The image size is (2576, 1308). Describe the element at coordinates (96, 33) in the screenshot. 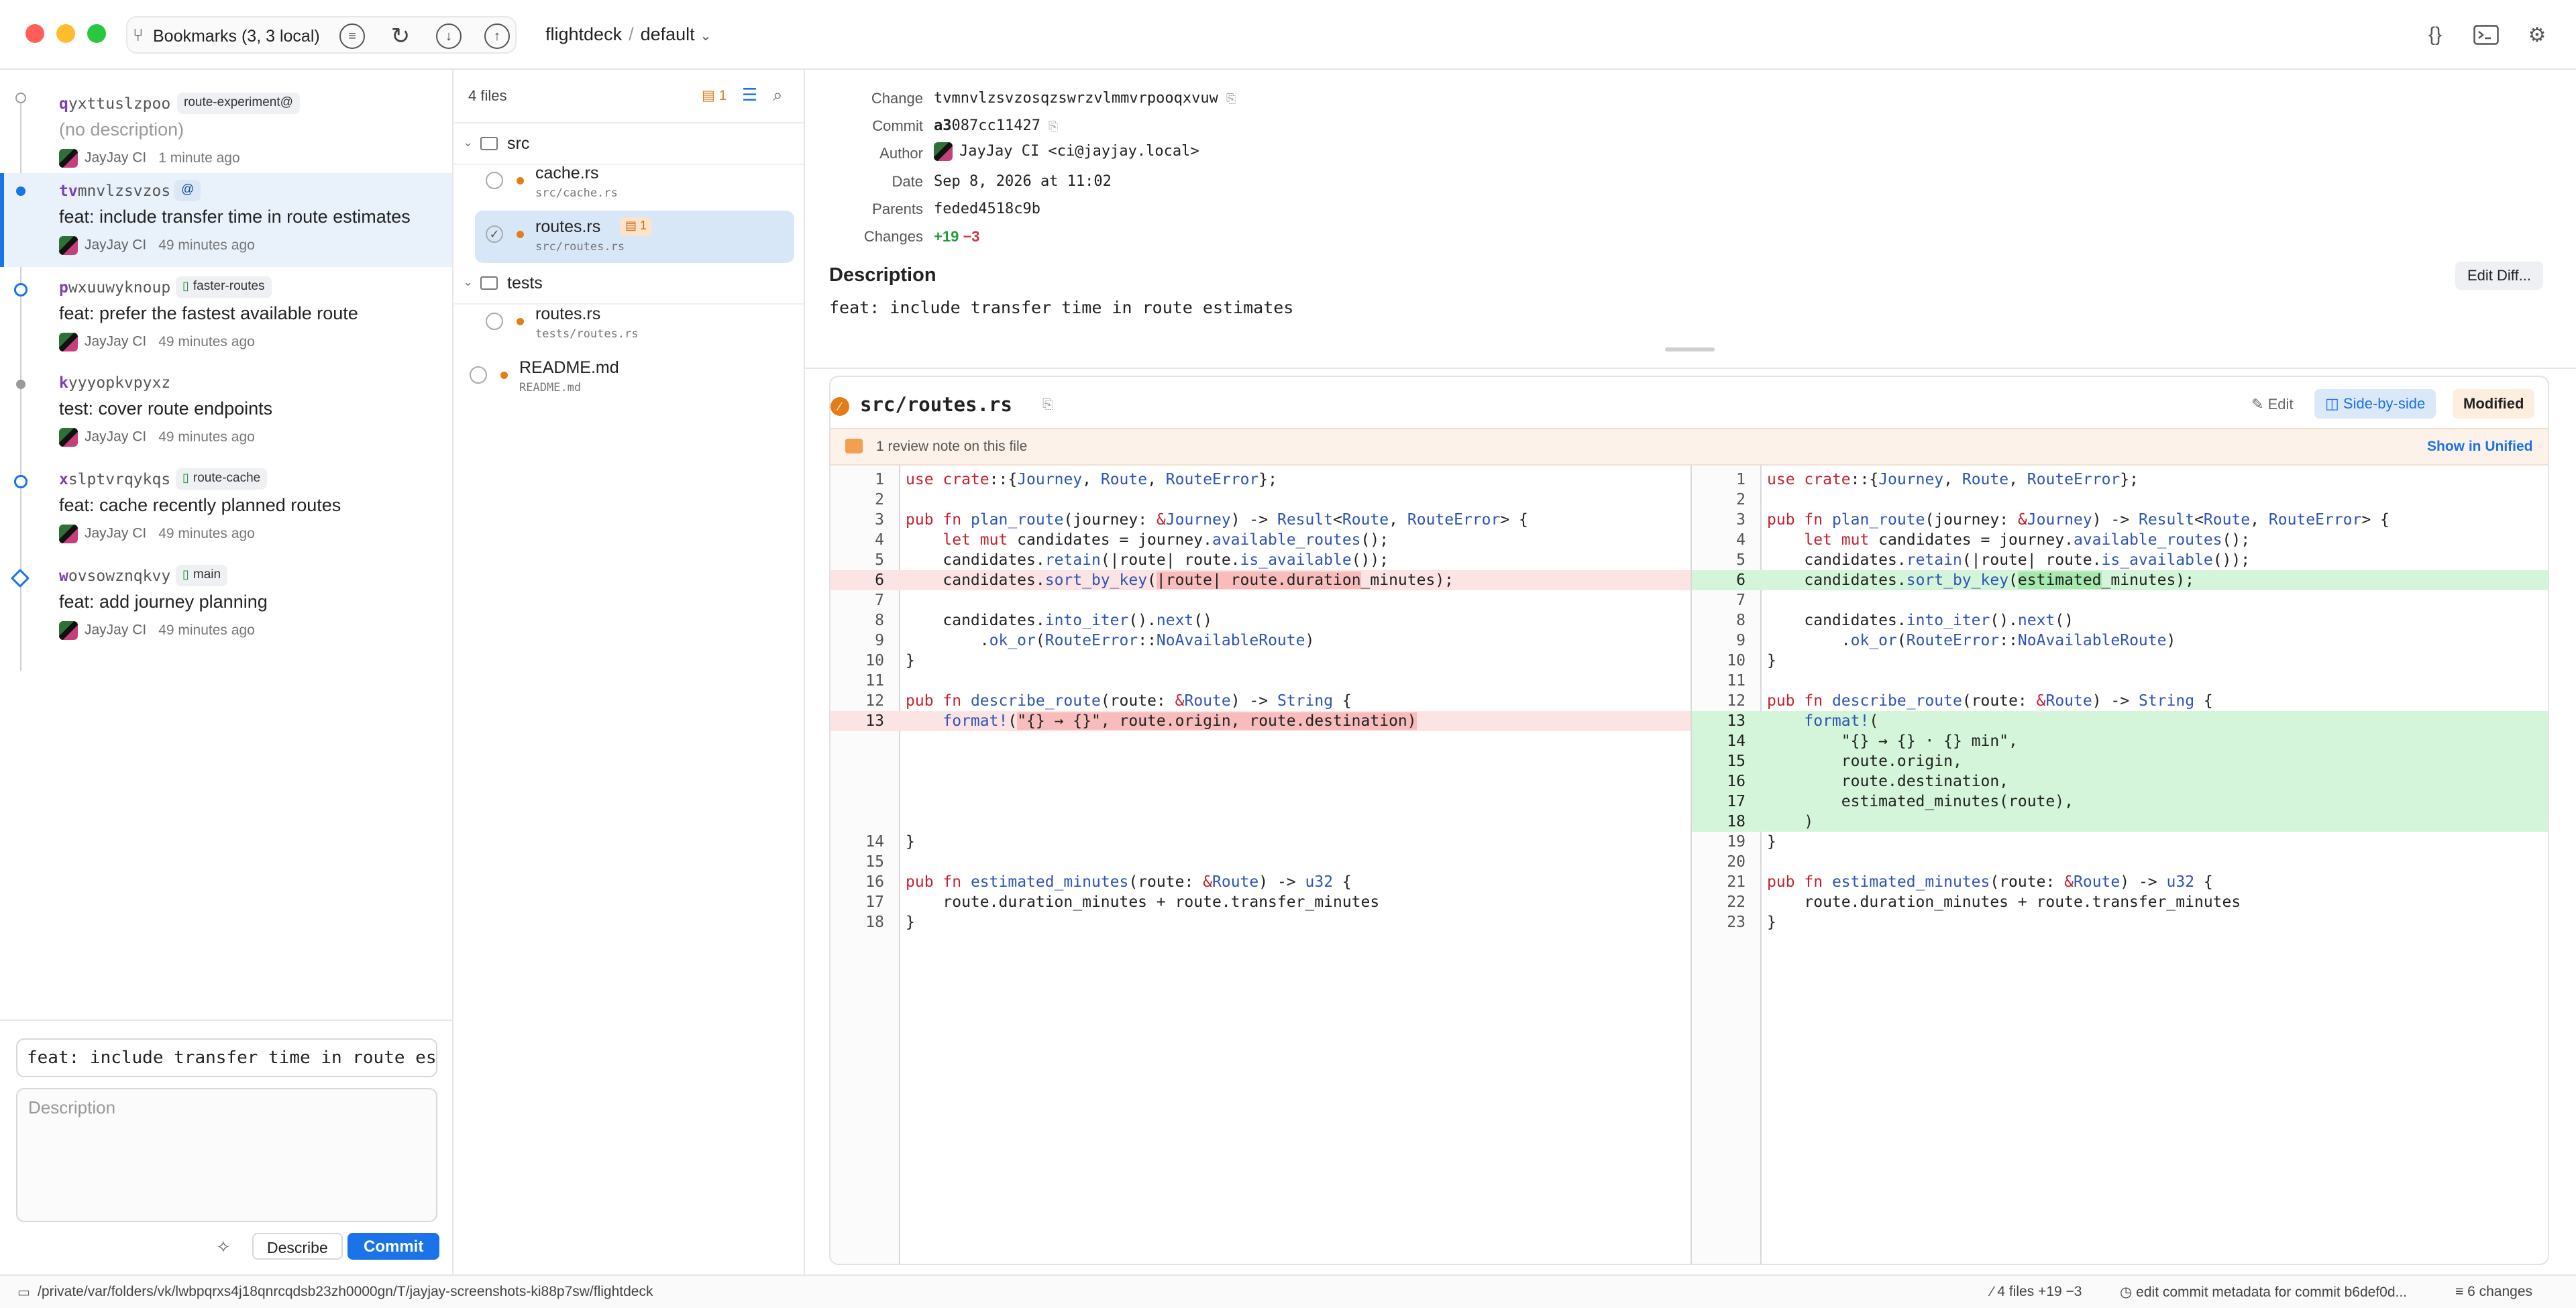

I see `window-maximize-button` at that location.